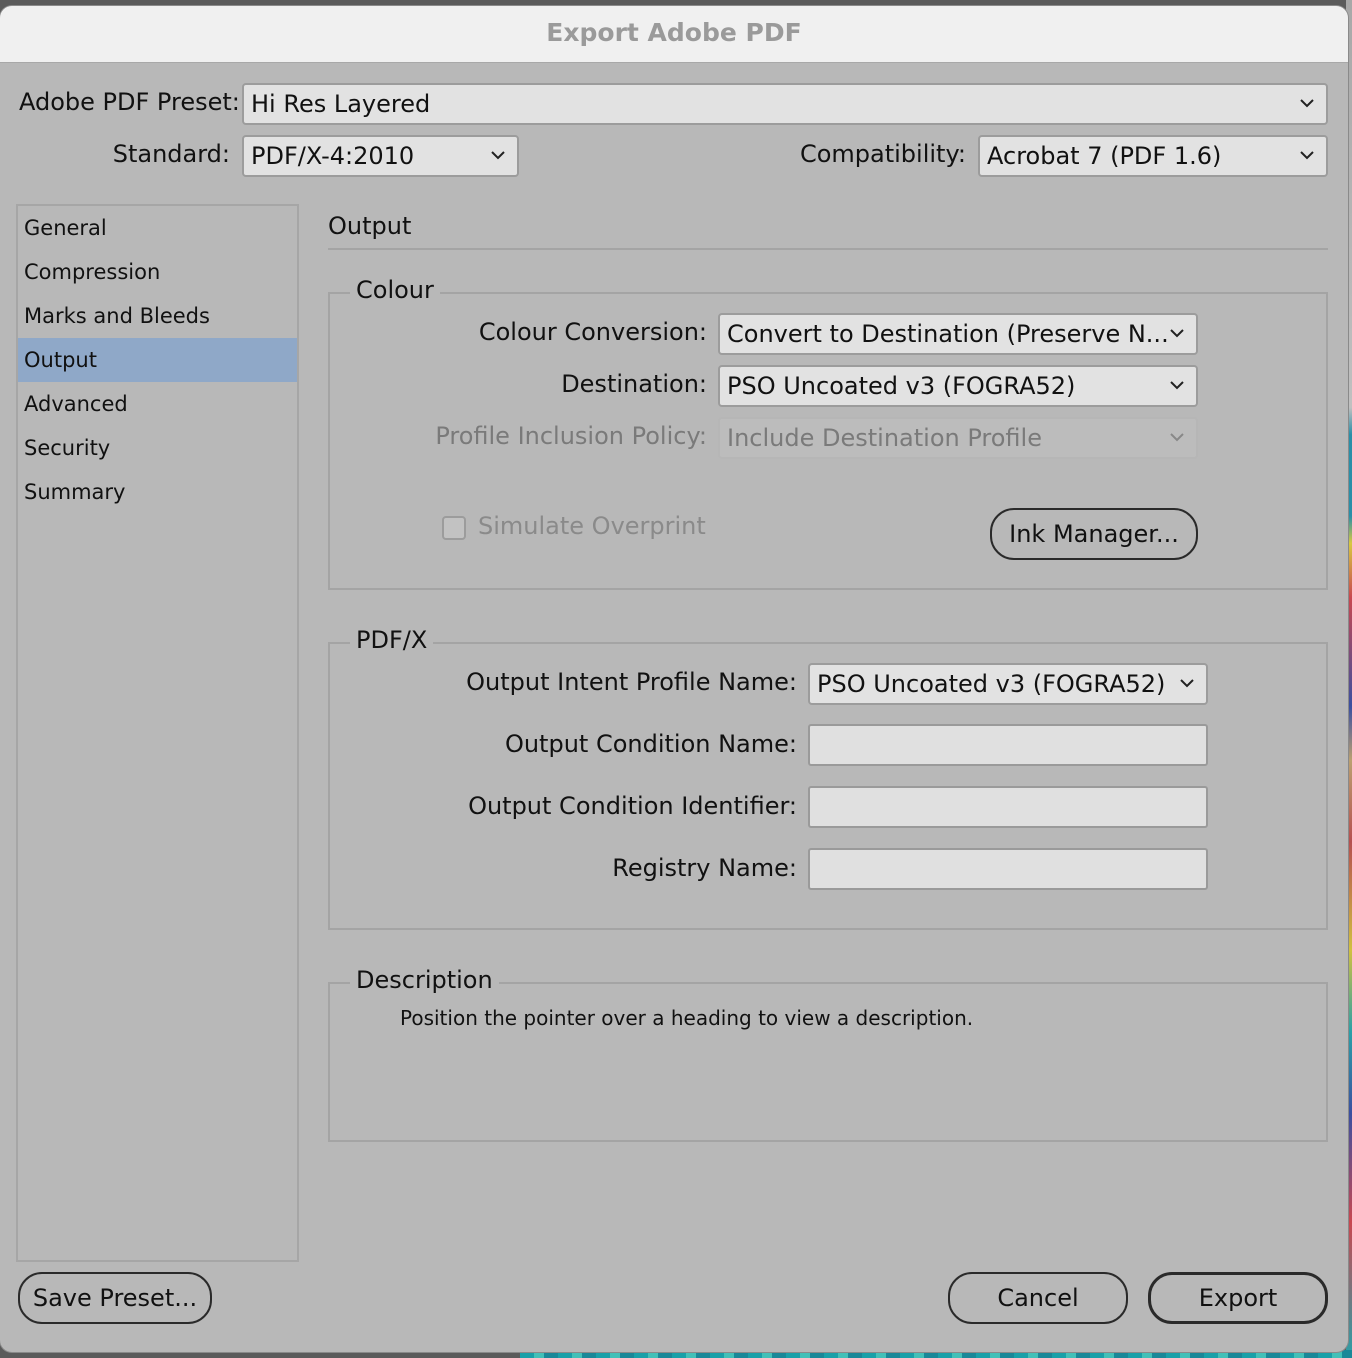 This screenshot has width=1352, height=1358. What do you see at coordinates (157, 360) in the screenshot?
I see `sidebar-item-output: Output` at bounding box center [157, 360].